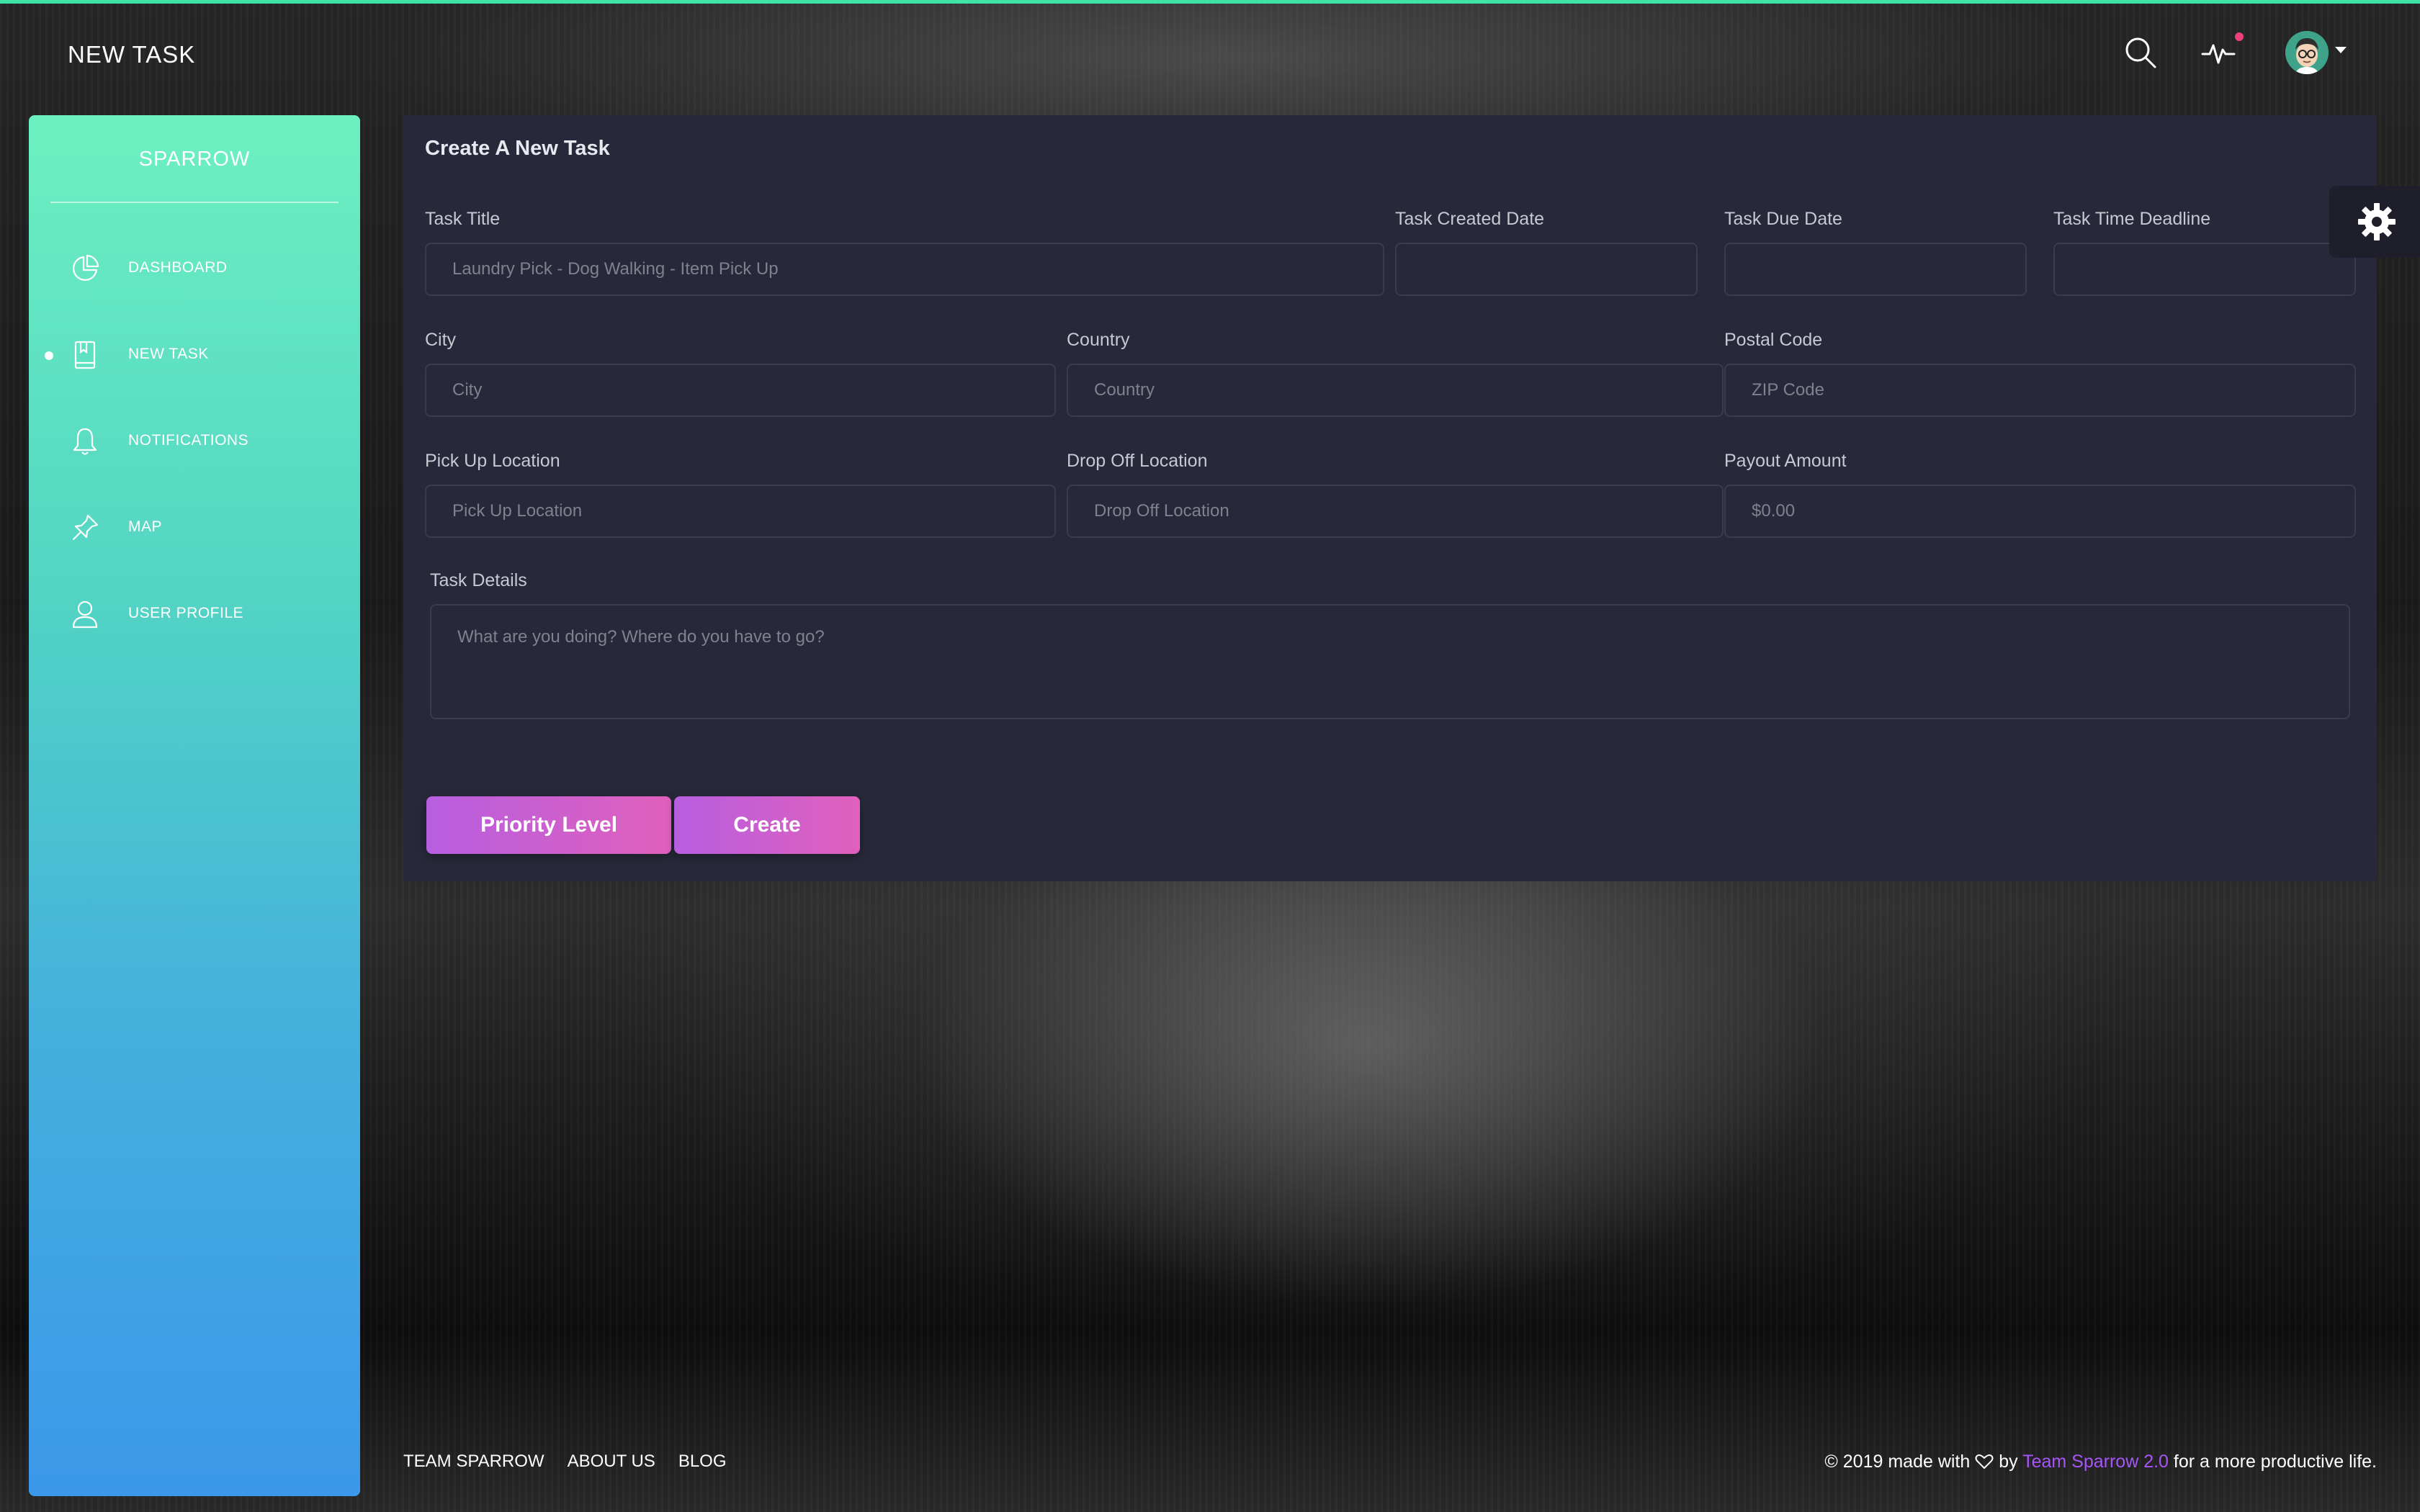 The image size is (2420, 1512). Describe the element at coordinates (145, 526) in the screenshot. I see `sidebar-item-label: MAP` at that location.